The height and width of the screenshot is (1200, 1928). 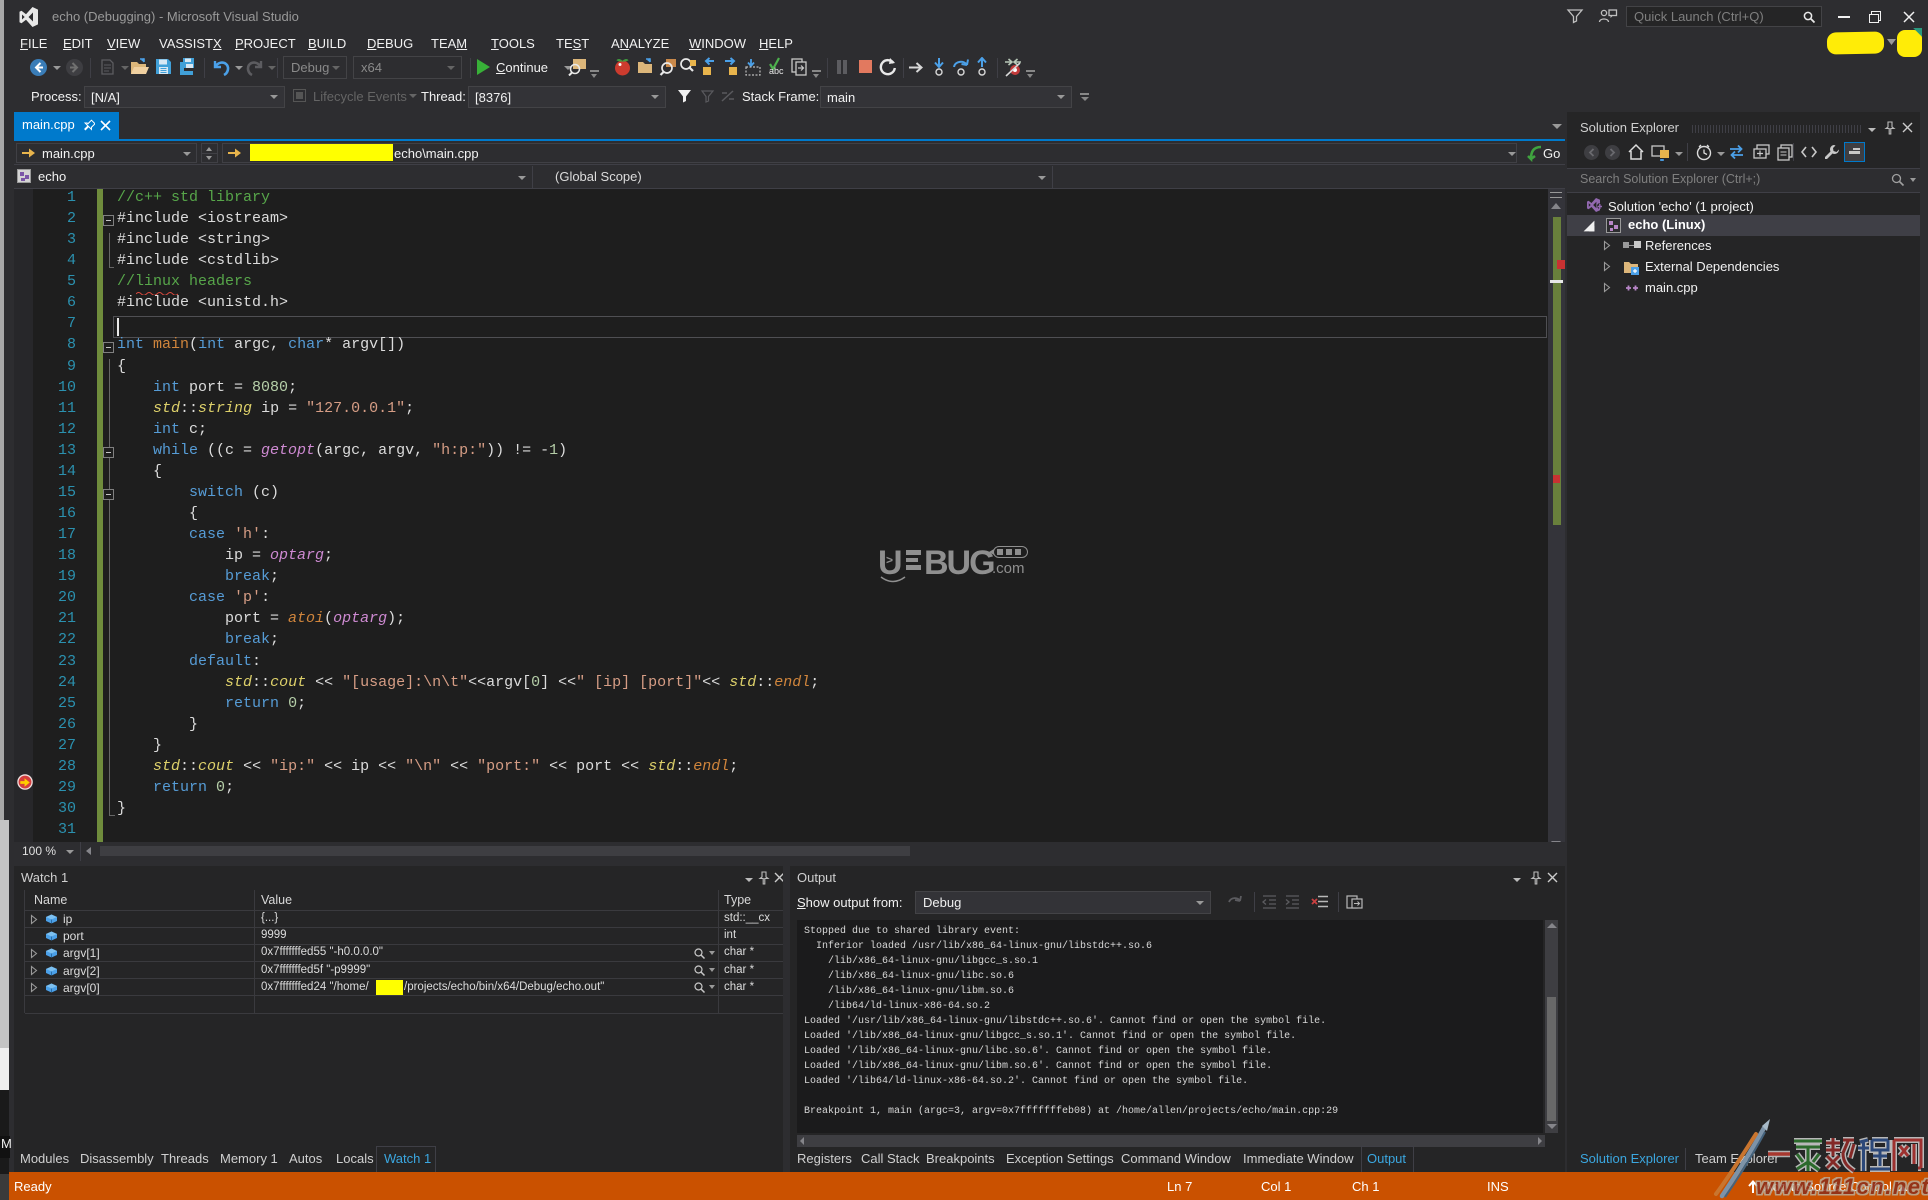 I want to click on svg-text: abc, so click(x=776, y=71).